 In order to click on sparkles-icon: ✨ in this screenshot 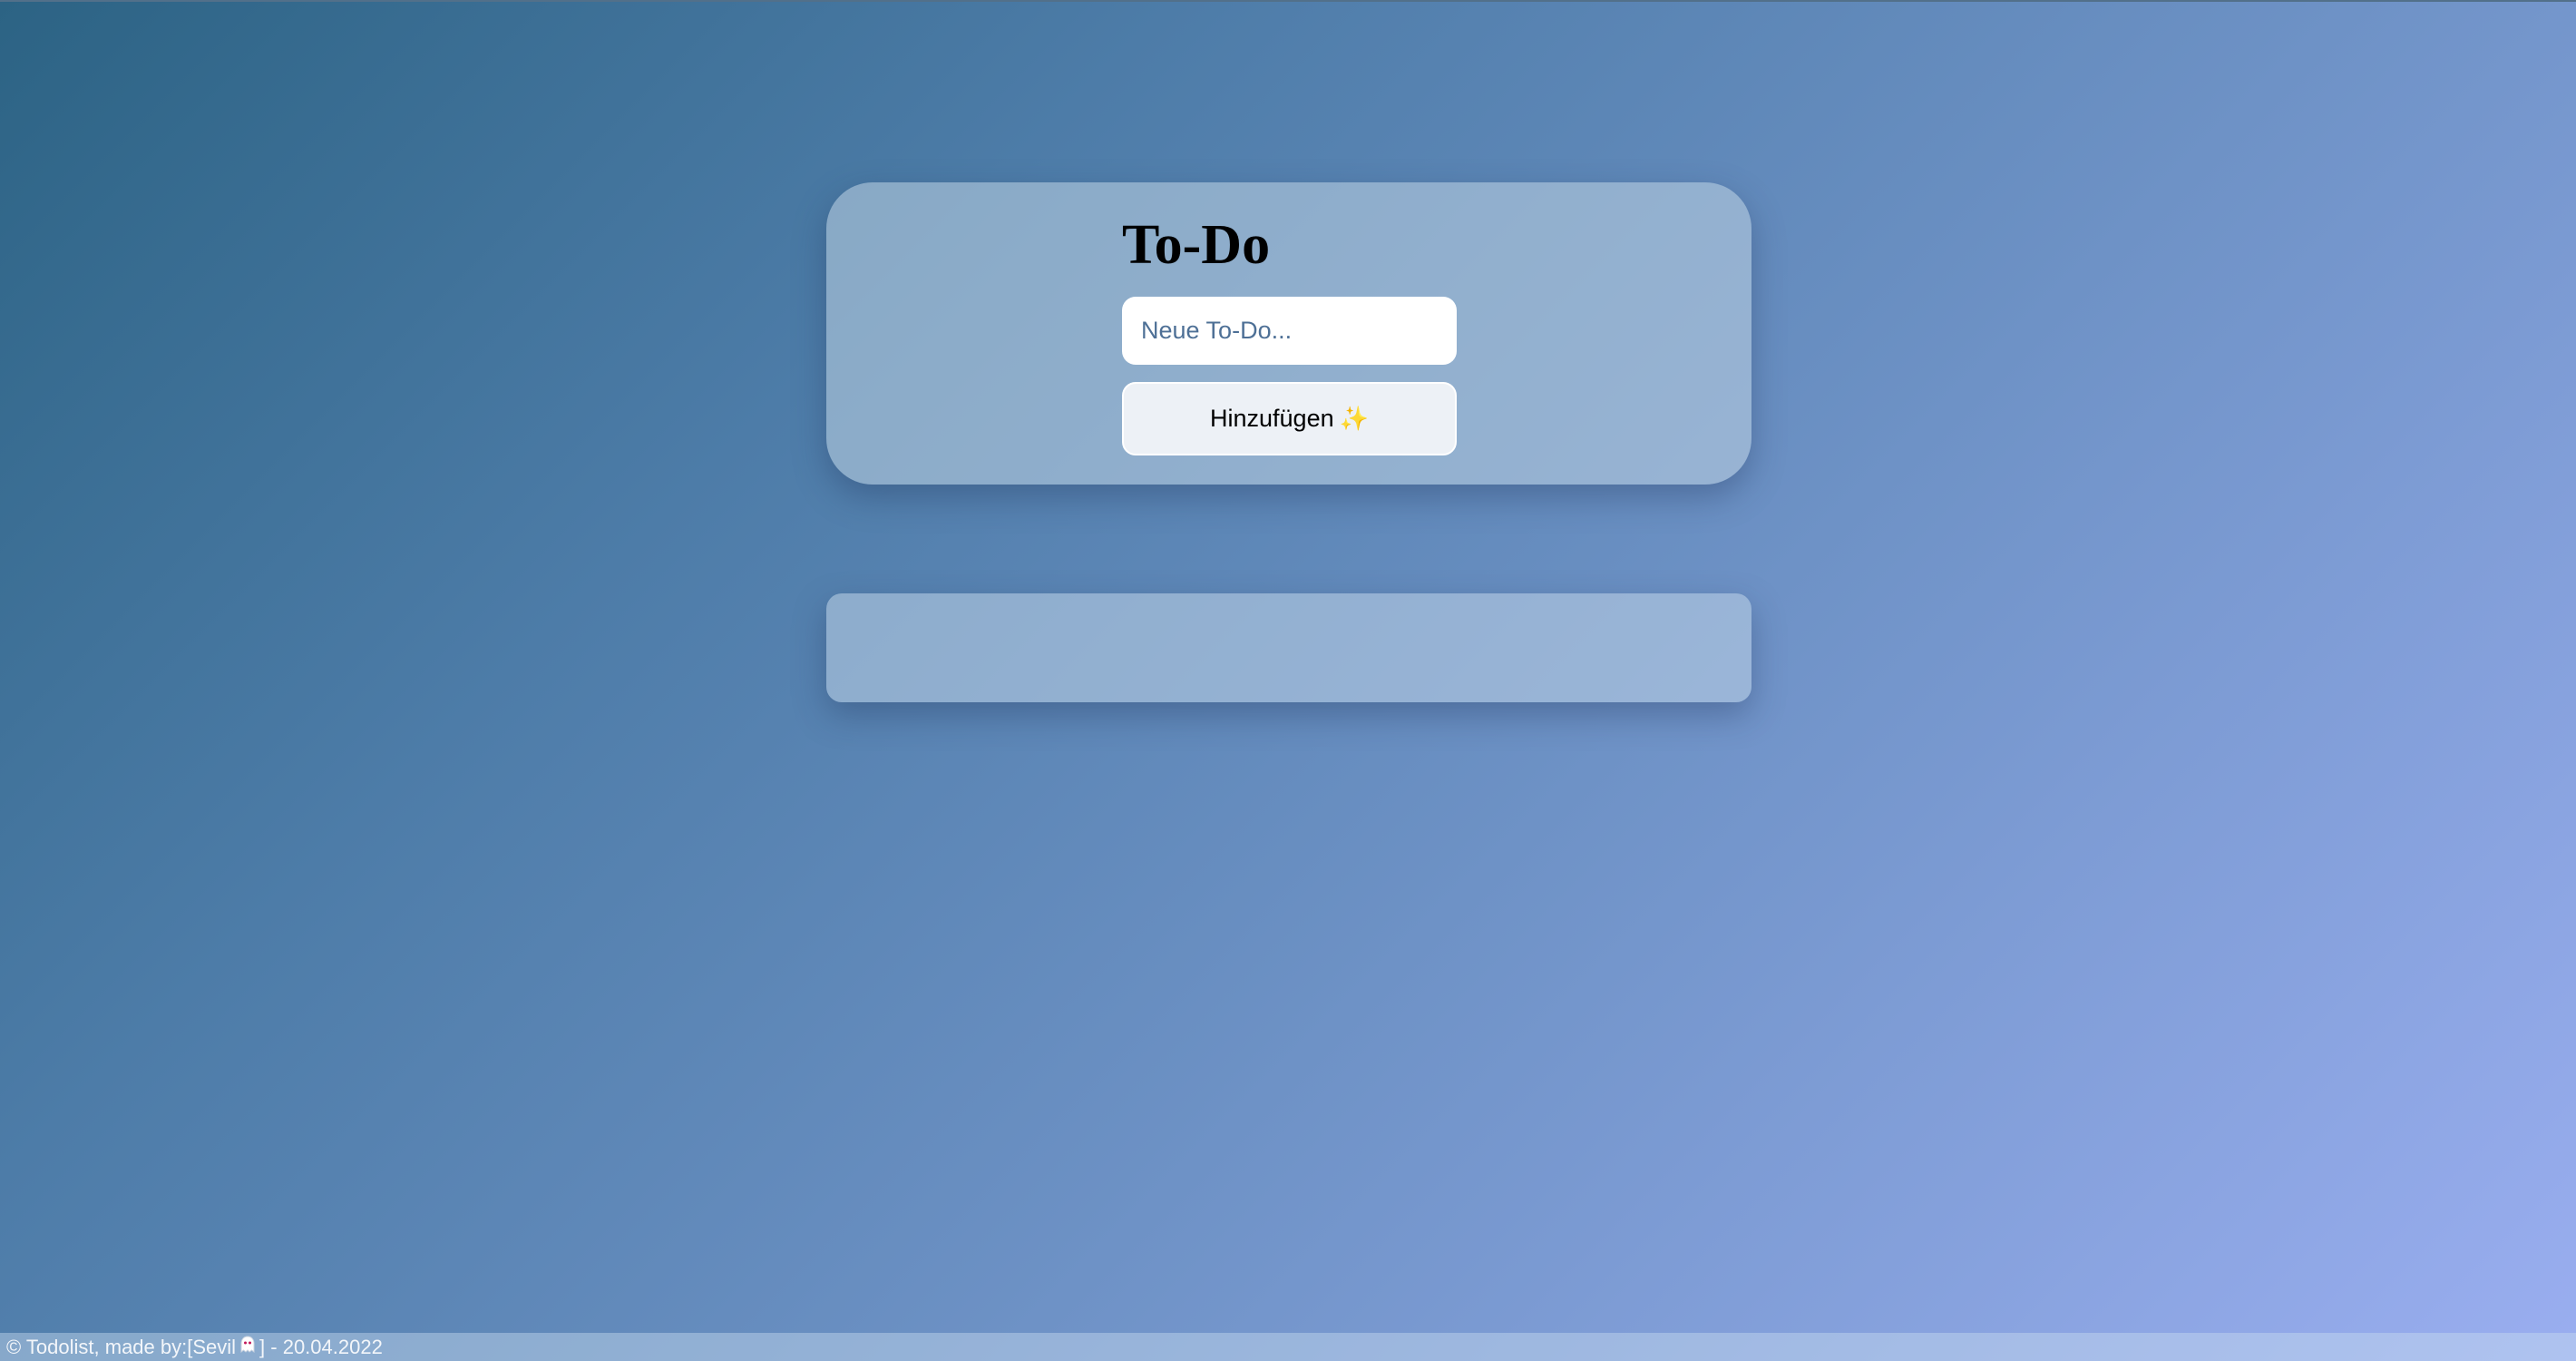, I will do `click(1354, 418)`.